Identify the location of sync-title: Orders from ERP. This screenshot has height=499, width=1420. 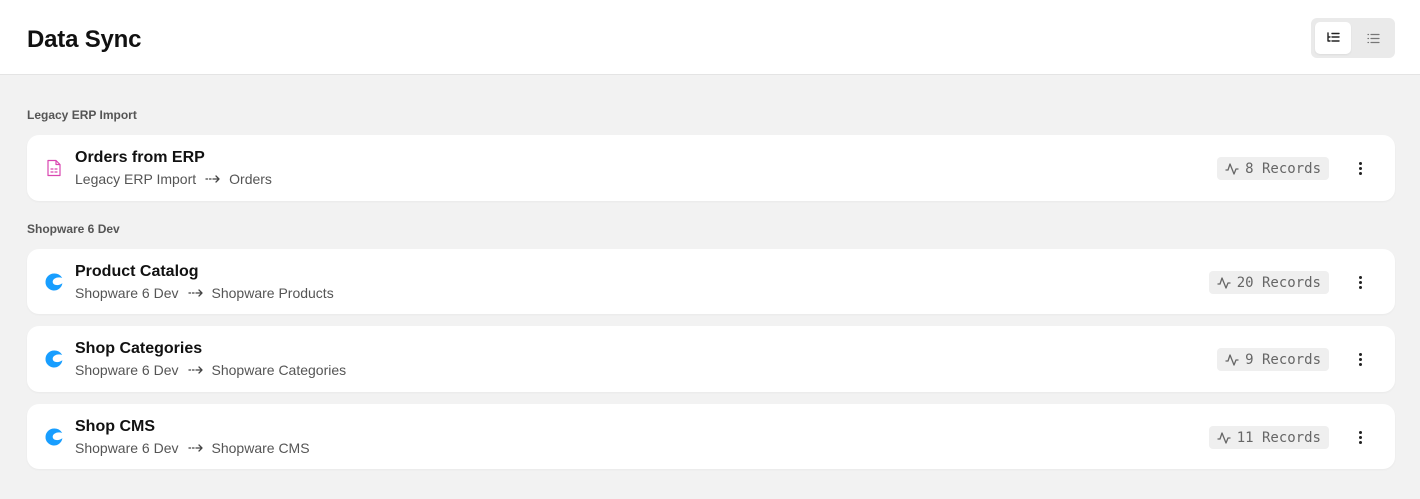
(140, 157).